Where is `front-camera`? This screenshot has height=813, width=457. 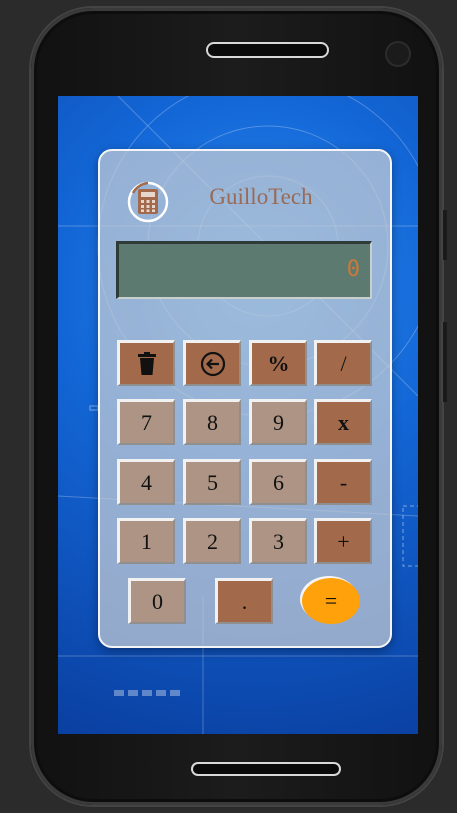 front-camera is located at coordinates (398, 54).